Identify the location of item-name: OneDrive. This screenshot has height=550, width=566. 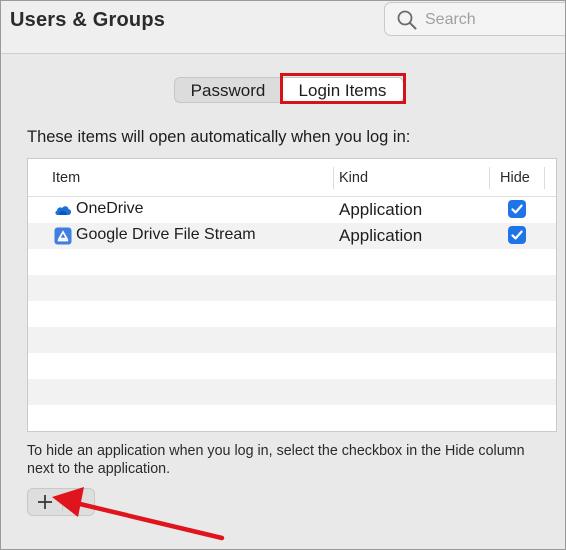
(110, 208).